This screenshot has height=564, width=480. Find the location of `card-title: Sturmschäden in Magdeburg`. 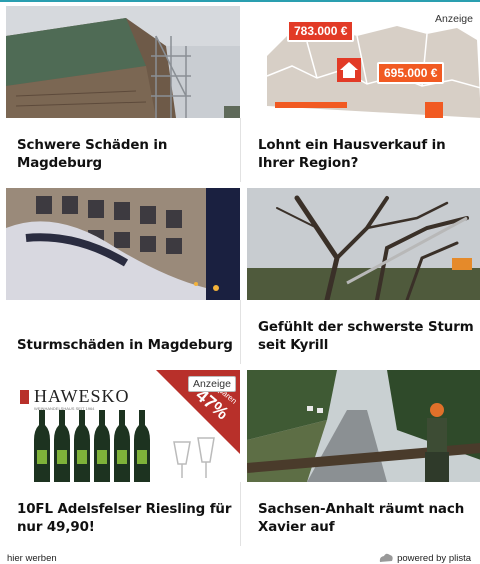

card-title: Sturmschäden in Magdeburg is located at coordinates (125, 346).